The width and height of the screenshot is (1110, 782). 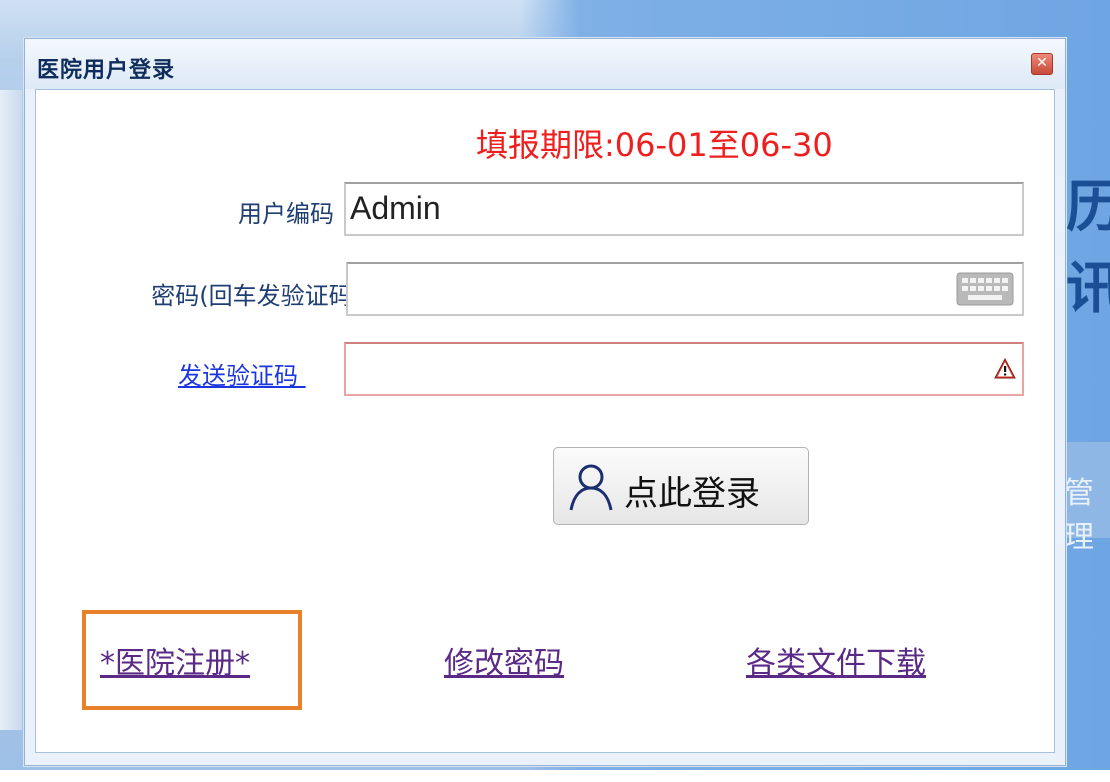 What do you see at coordinates (692, 494) in the screenshot?
I see `login-button-label: 点此登录` at bounding box center [692, 494].